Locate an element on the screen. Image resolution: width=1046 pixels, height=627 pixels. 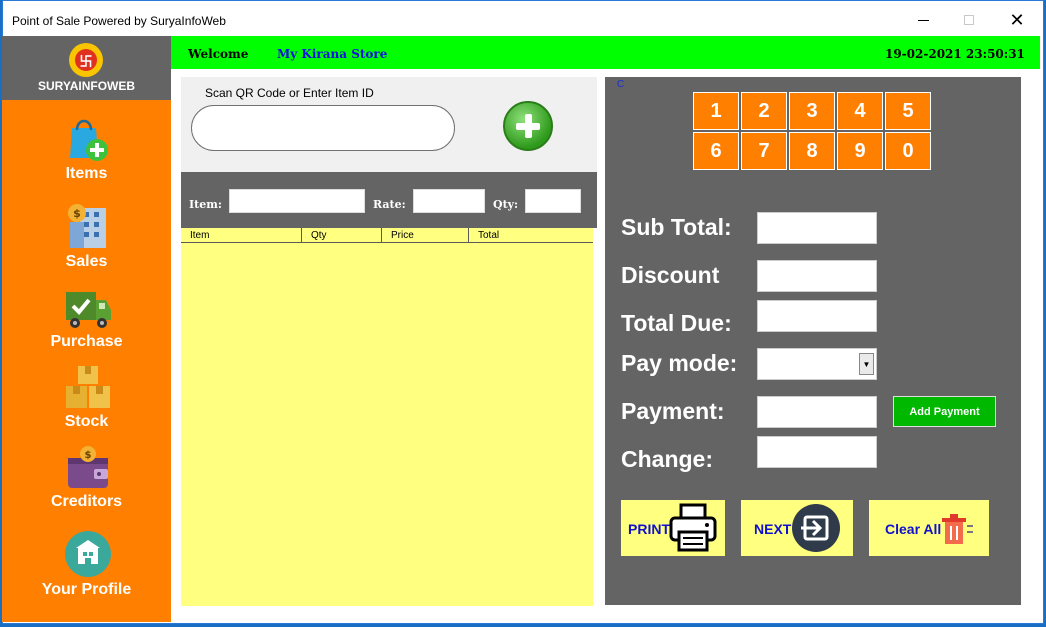
sidebar-item-label: Stock is located at coordinates (86, 421).